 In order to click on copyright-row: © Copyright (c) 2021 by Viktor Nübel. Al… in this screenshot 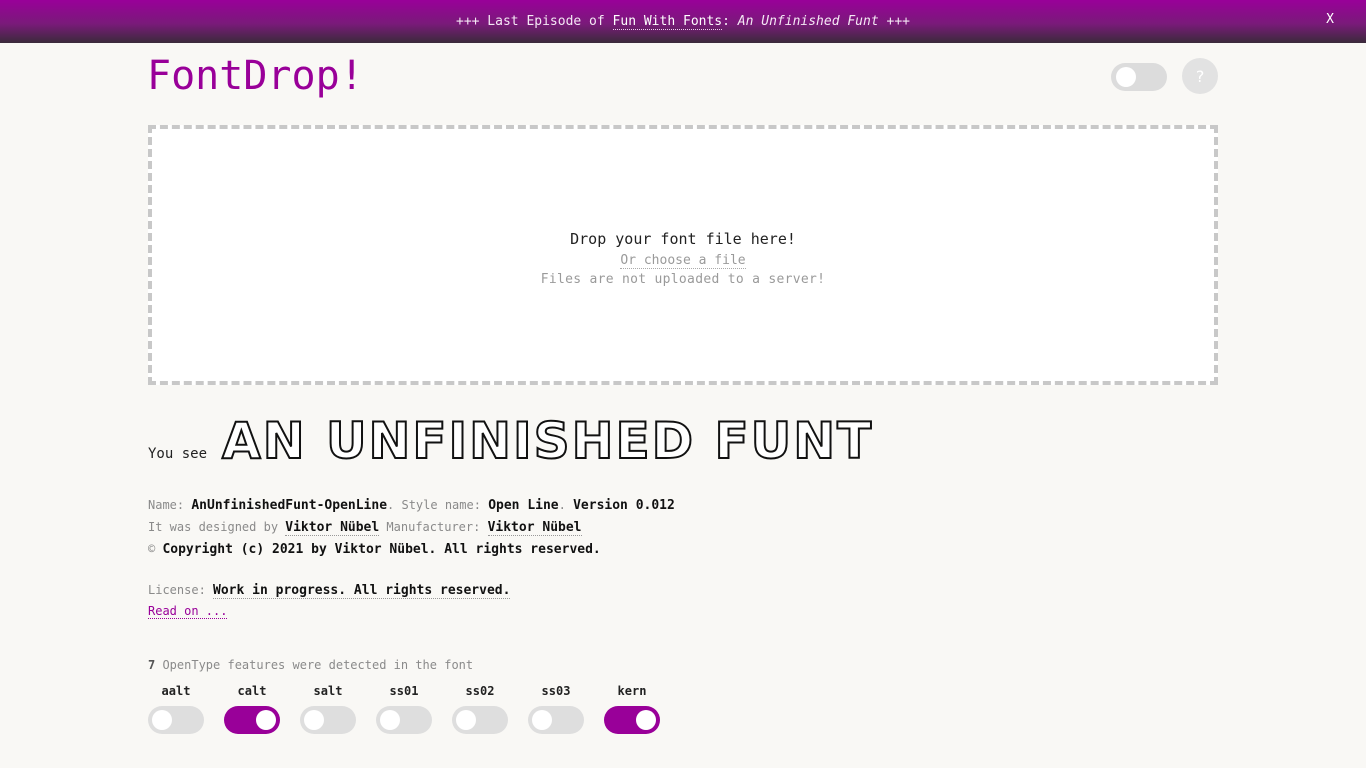, I will do `click(374, 549)`.